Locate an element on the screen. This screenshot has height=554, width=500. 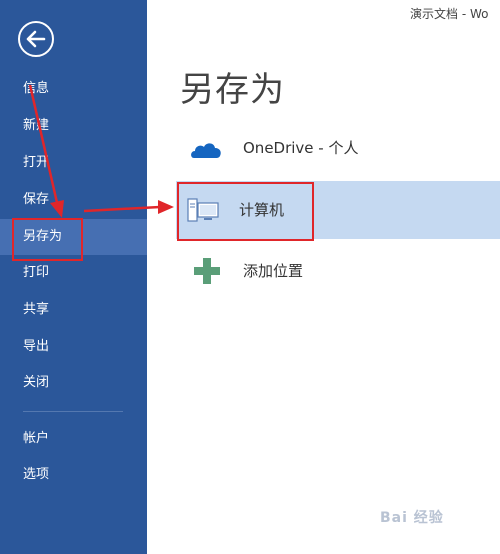
annotation-box-computer is located at coordinates (245, 211).